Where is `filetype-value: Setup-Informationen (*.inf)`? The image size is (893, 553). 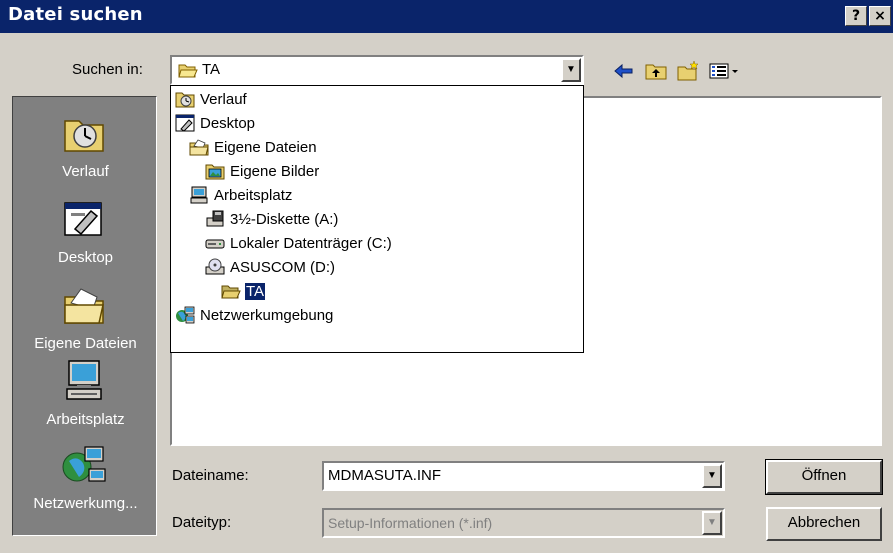 filetype-value: Setup-Informationen (*.inf) is located at coordinates (410, 523).